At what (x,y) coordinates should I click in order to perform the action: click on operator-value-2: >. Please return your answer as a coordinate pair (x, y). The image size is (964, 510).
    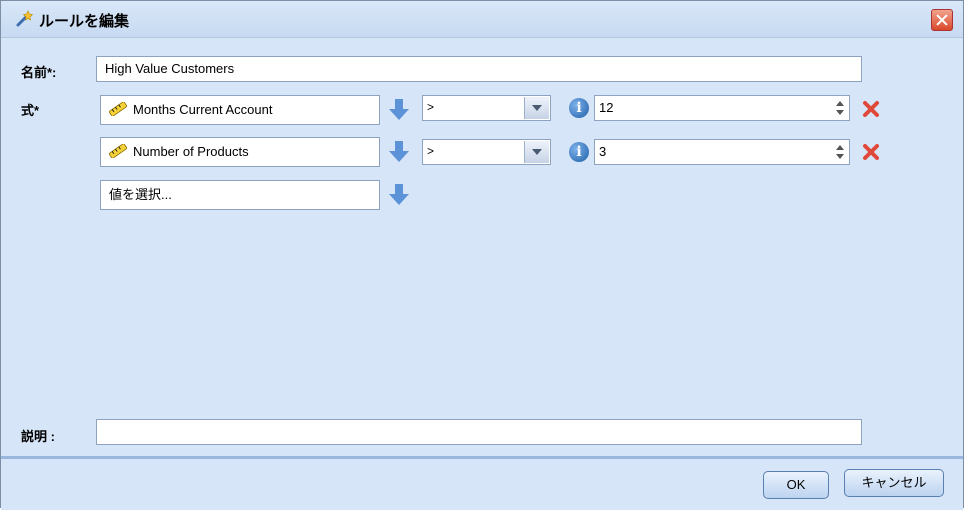
    Looking at the image, I should click on (431, 151).